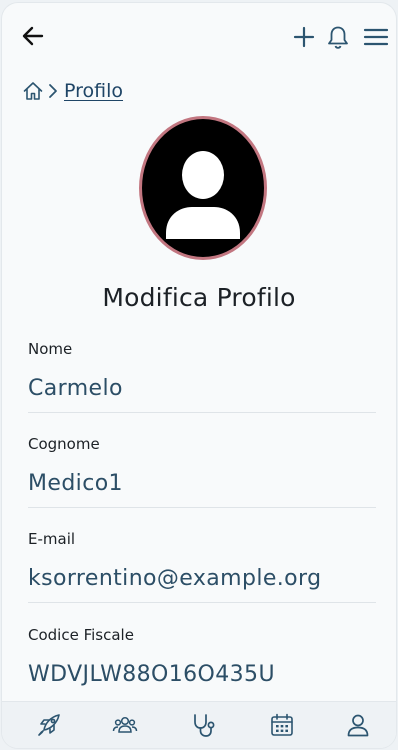 Image resolution: width=398 pixels, height=750 pixels. I want to click on bottom-navigation, so click(199, 724).